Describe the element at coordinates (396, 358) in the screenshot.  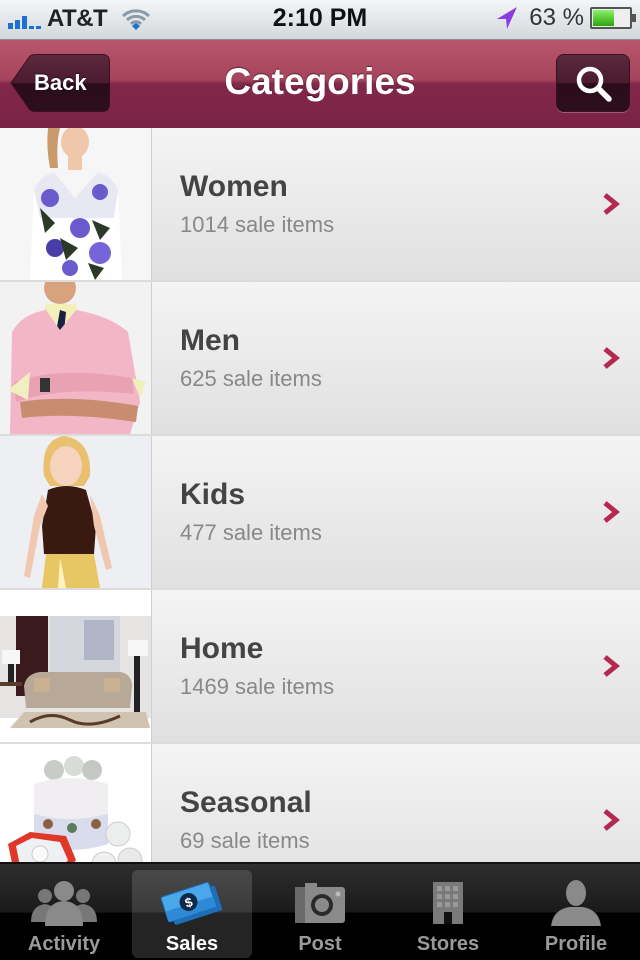
I see `category-body: Men 625 sale items` at that location.